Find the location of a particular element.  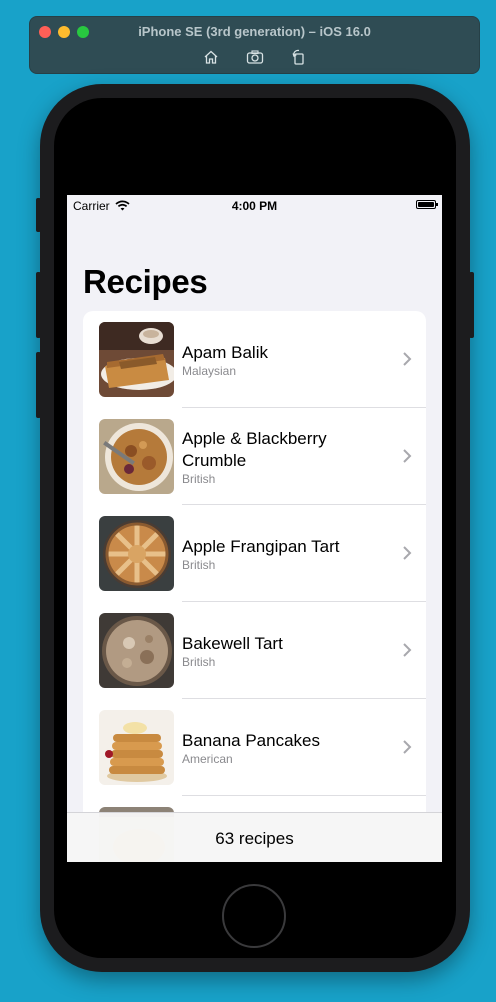

simulator-title: iPhone SE (3rd generation) – iOS 16.0 is located at coordinates (254, 31).